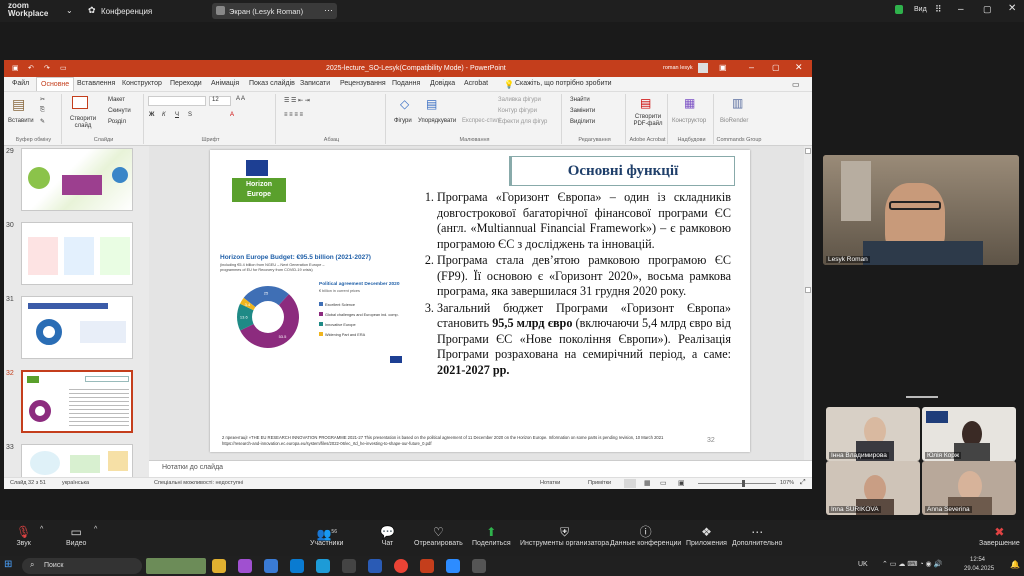 The image size is (1024, 576). What do you see at coordinates (83, 123) in the screenshot?
I see `new-slide-button: Створити слайд` at bounding box center [83, 123].